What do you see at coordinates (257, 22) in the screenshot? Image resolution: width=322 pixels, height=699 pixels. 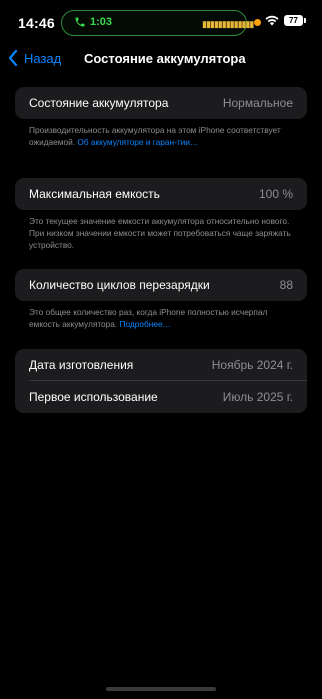 I see `privacy-indicator-dot` at bounding box center [257, 22].